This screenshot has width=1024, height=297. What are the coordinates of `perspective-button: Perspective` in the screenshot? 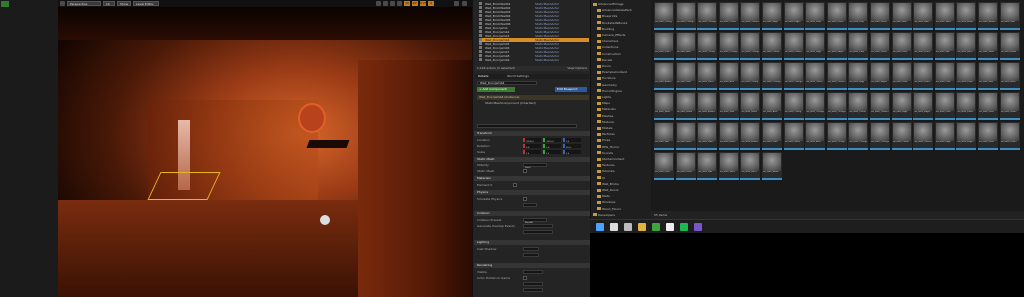 It's located at (84, 3).